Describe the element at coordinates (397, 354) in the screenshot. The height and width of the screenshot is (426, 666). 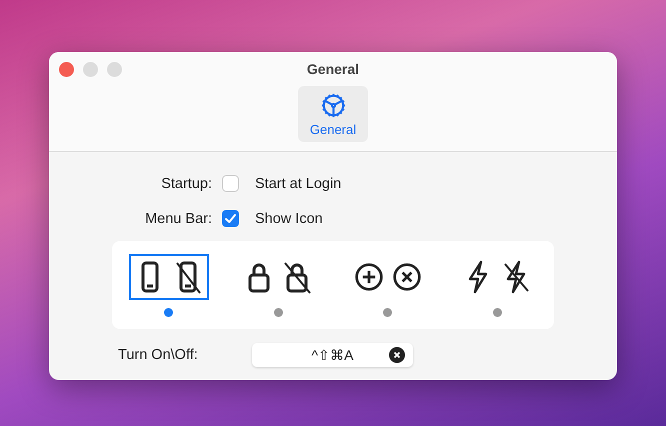
I see `clear-icon` at that location.